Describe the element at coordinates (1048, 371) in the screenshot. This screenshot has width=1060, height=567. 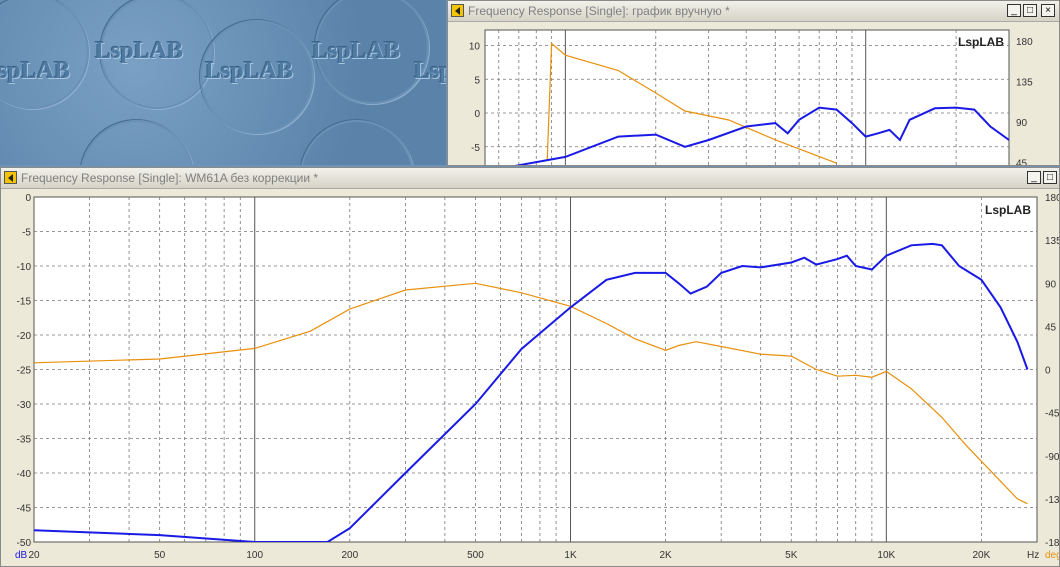
I see `phase-tick-label: 0` at that location.